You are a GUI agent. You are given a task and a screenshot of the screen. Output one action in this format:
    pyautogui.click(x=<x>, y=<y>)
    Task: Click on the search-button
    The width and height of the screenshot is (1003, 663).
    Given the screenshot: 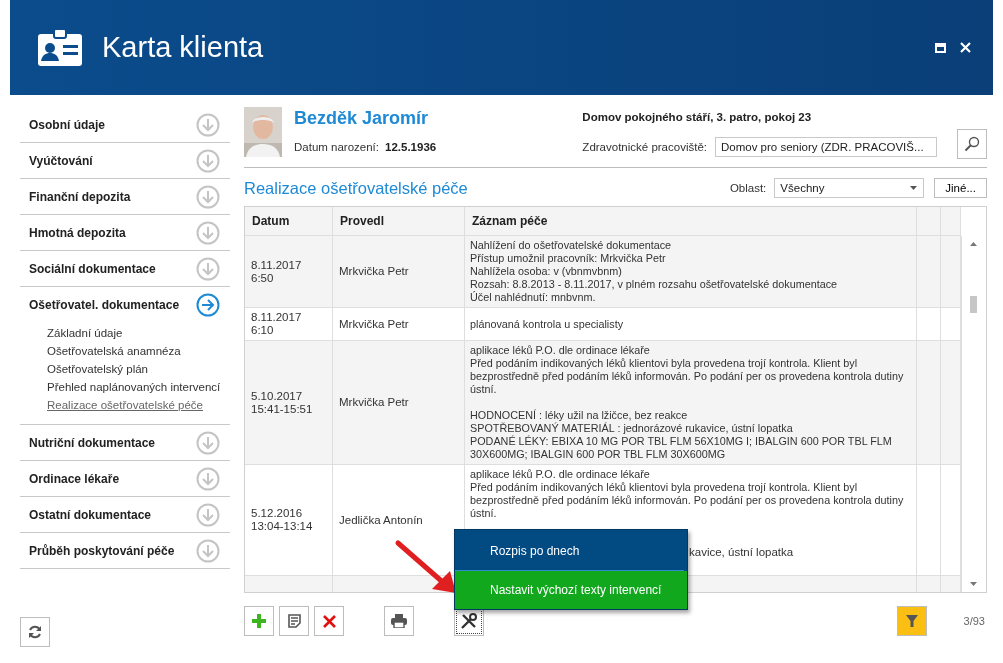 What is the action you would take?
    pyautogui.click(x=972, y=144)
    